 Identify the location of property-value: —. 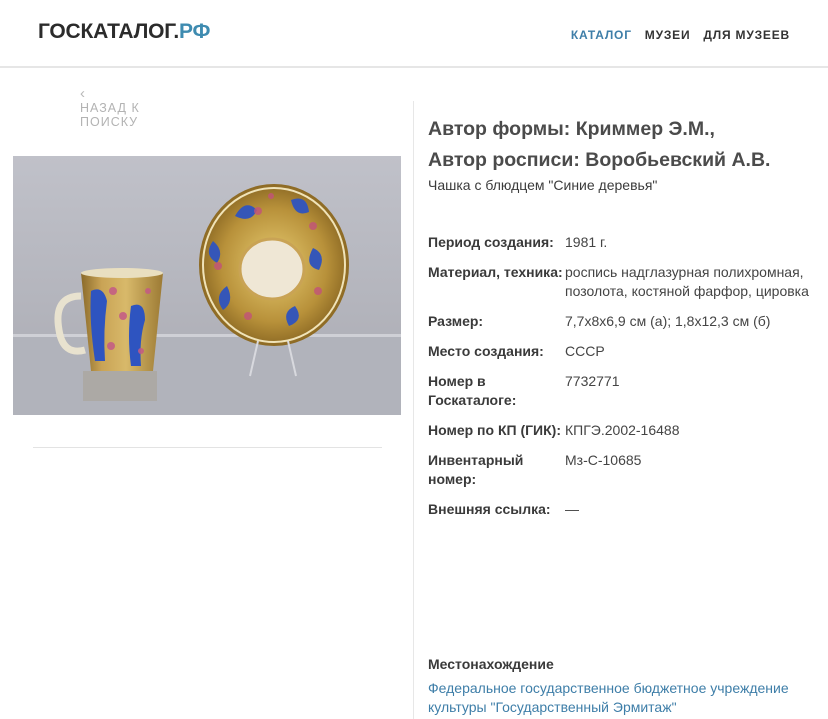
(572, 509).